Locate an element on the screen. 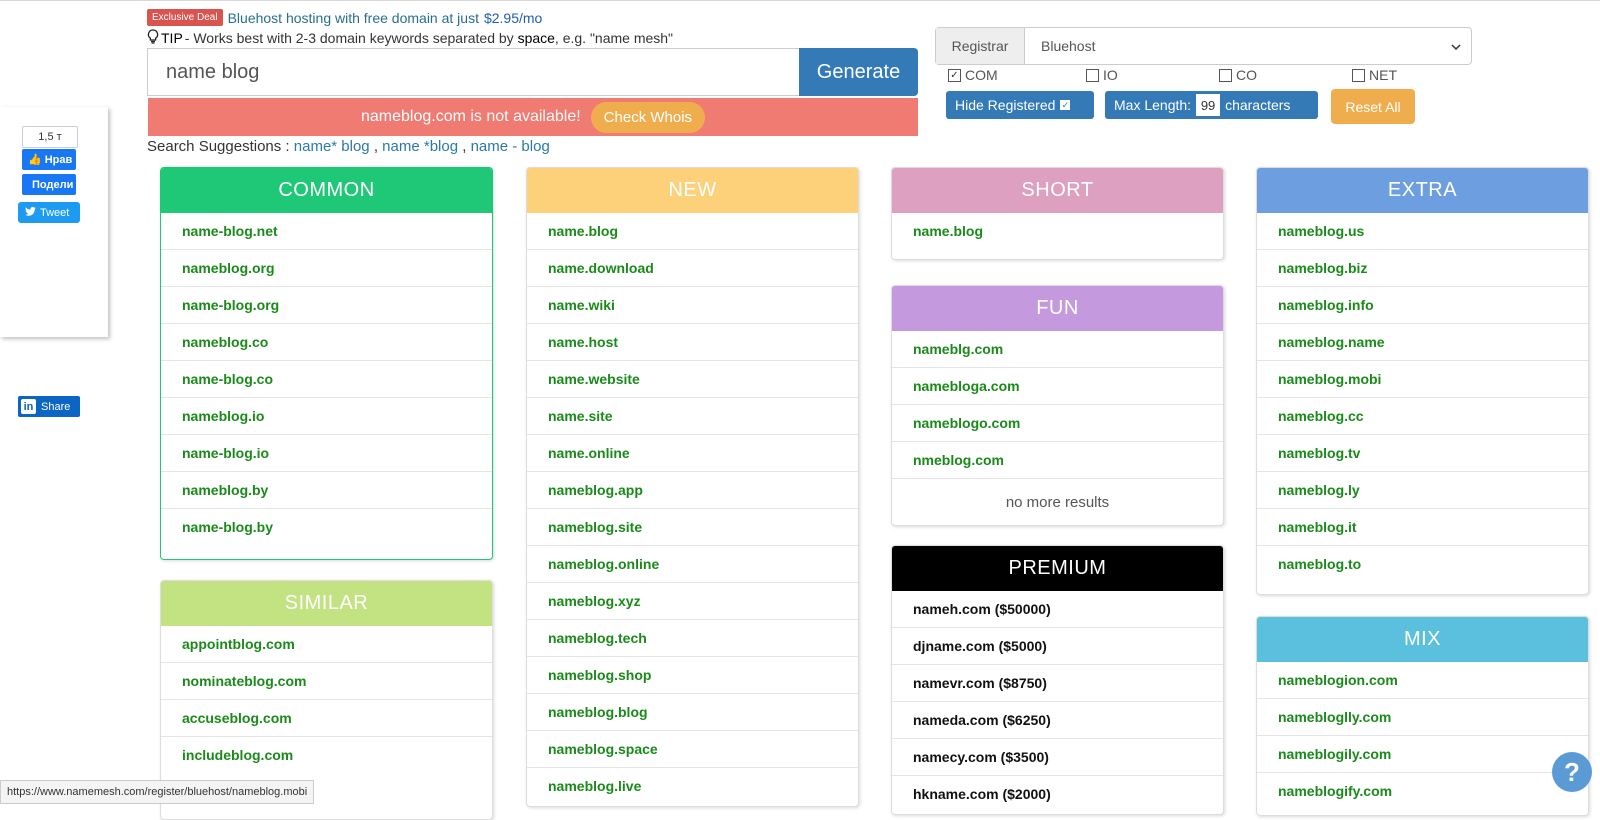 This screenshot has height=820, width=1600. search-input: name blog is located at coordinates (473, 72).